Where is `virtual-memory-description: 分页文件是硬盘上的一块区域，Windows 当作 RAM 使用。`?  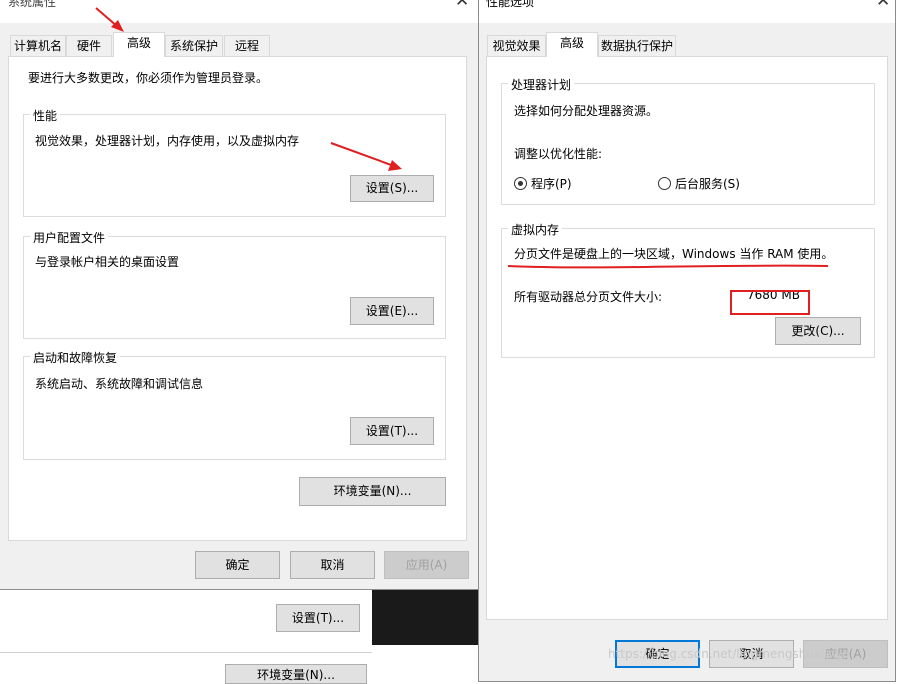 virtual-memory-description: 分页文件是硬盘上的一块区域，Windows 当作 RAM 使用。 is located at coordinates (674, 254).